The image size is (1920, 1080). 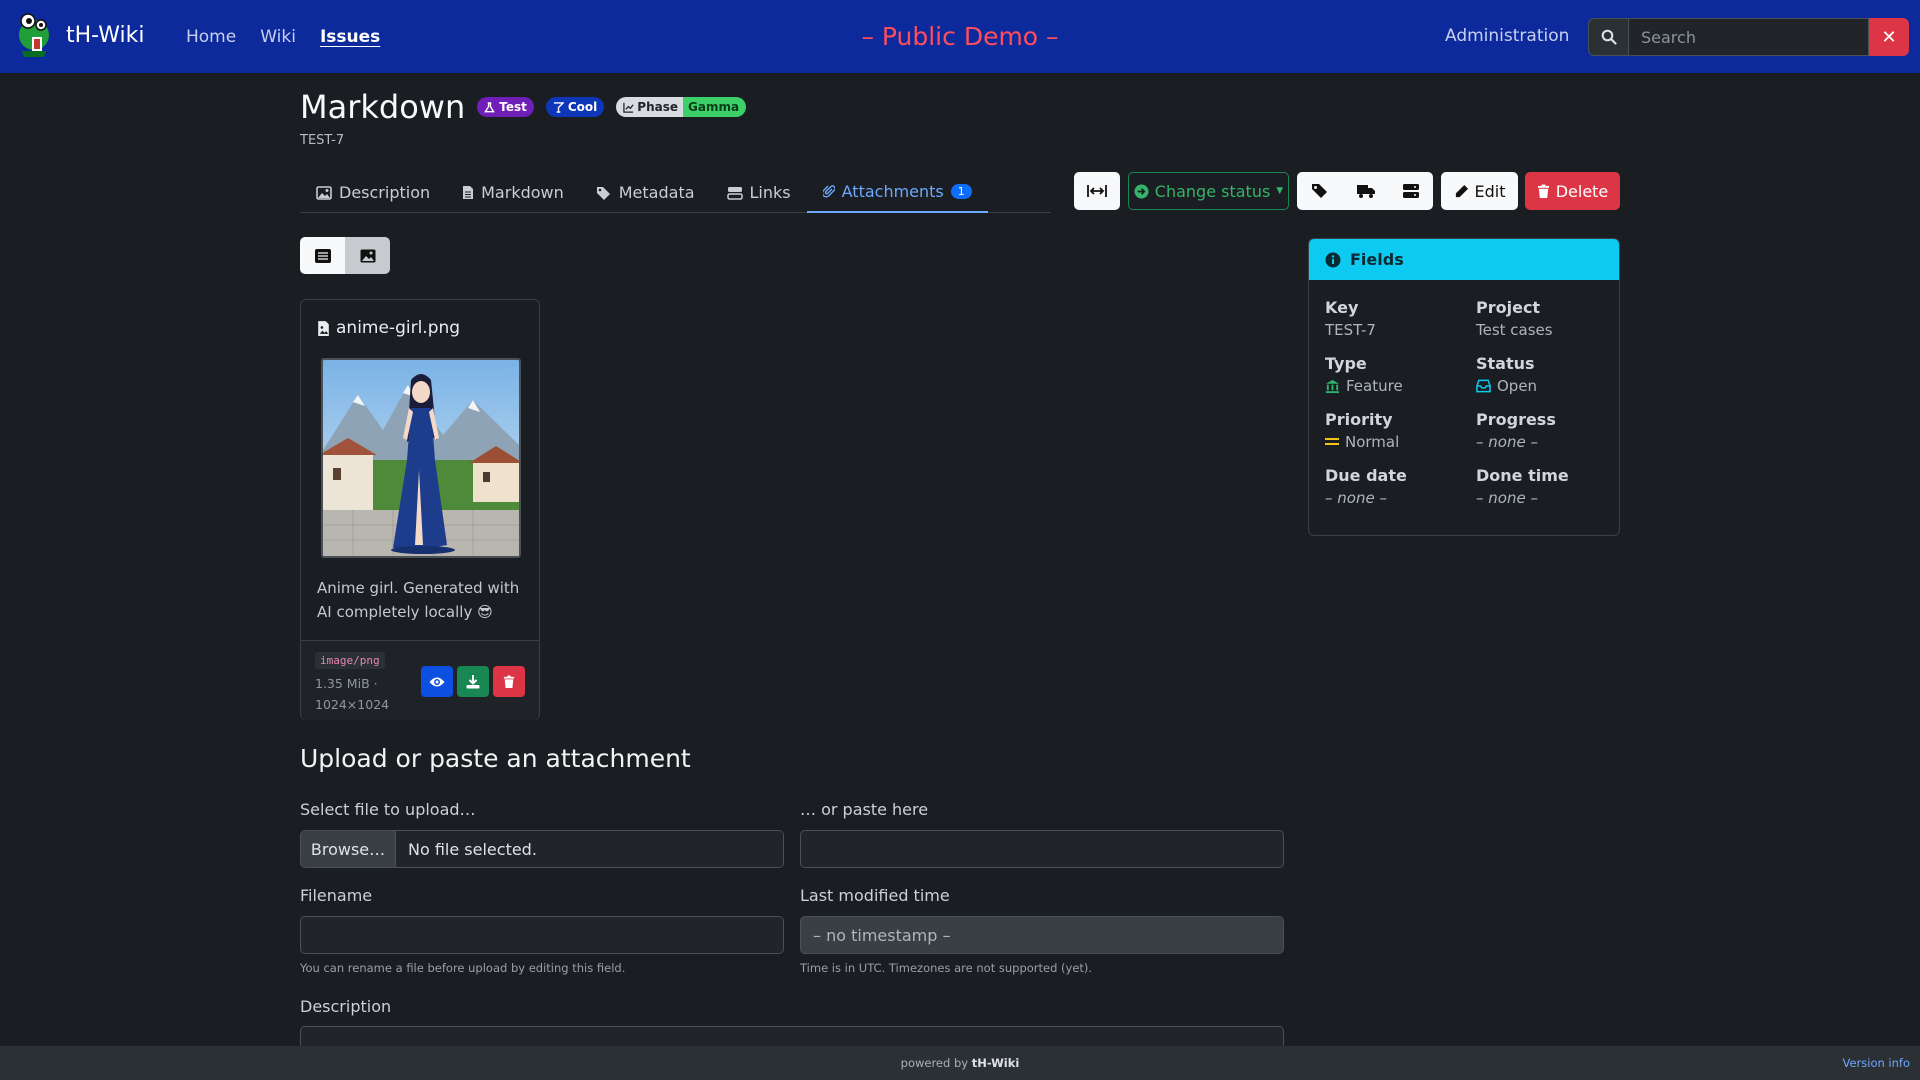 I want to click on field-due-date: Due date – none –, so click(x=1366, y=486).